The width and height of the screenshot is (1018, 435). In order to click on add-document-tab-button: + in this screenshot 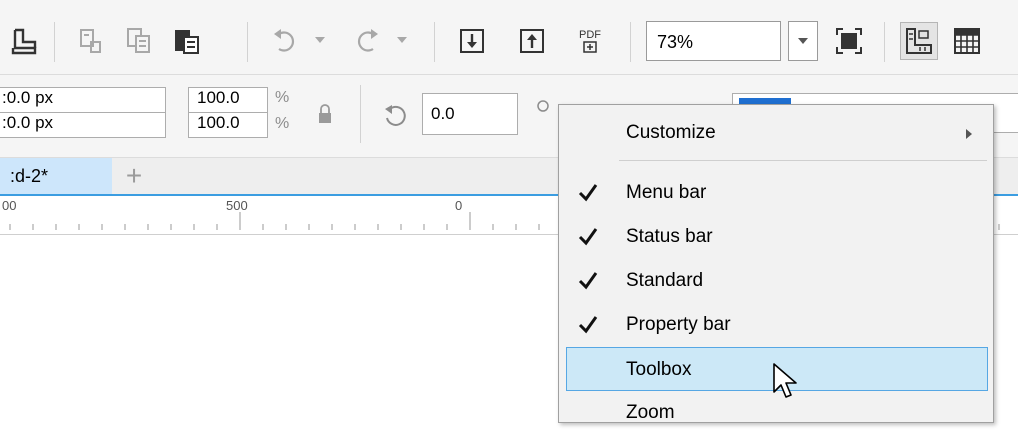, I will do `click(134, 176)`.